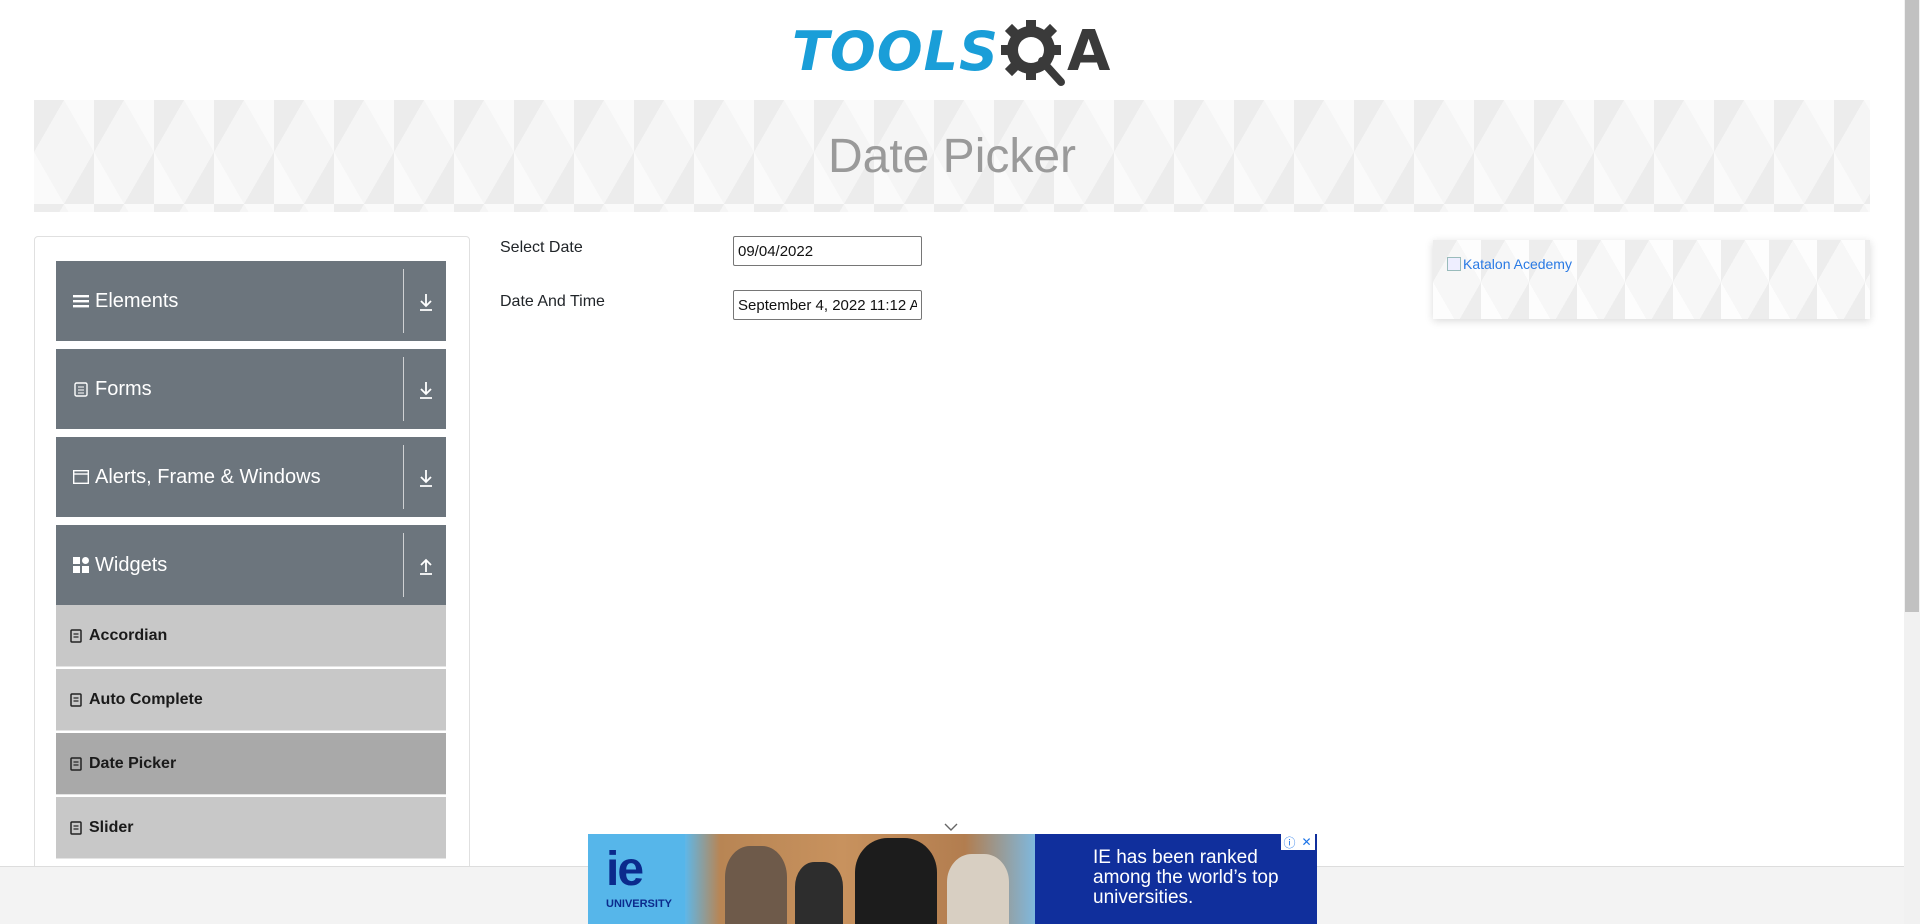 Image resolution: width=1920 pixels, height=924 pixels. I want to click on chevron-down-icon, so click(951, 827).